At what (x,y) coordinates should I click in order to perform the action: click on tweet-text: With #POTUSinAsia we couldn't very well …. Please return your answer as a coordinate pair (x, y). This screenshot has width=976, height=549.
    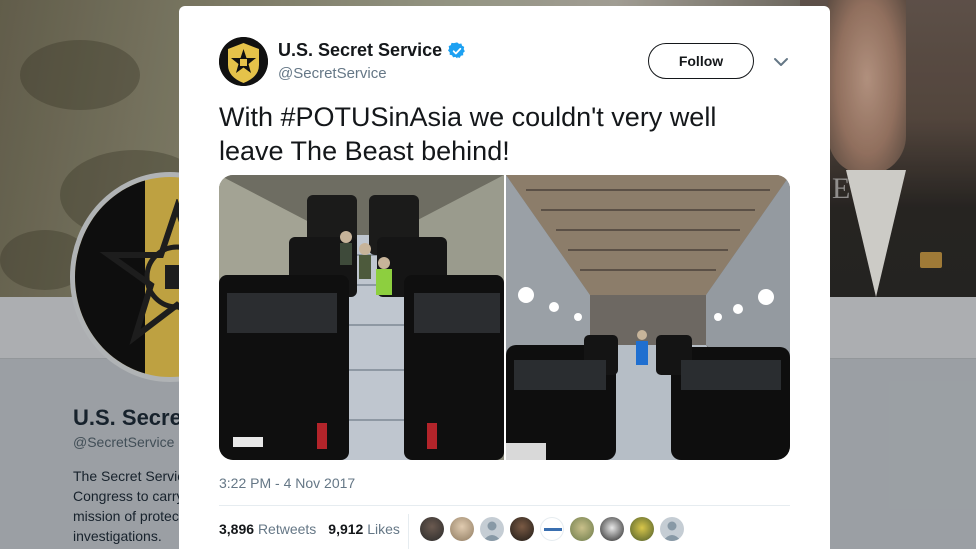
    Looking at the image, I should click on (468, 134).